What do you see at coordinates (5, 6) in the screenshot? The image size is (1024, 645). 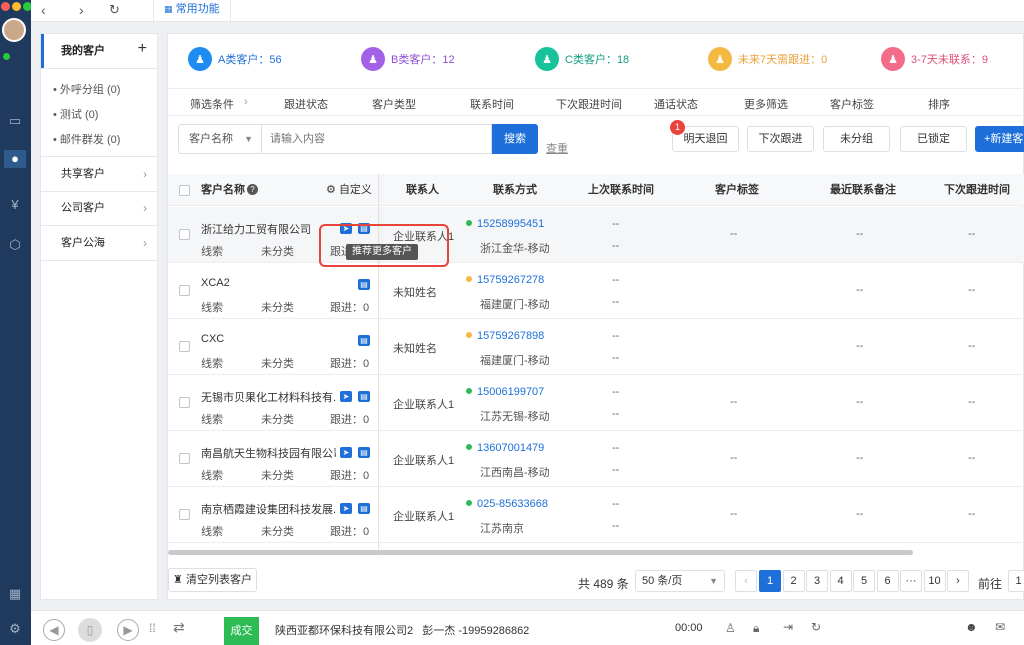 I see `close-window-dot` at bounding box center [5, 6].